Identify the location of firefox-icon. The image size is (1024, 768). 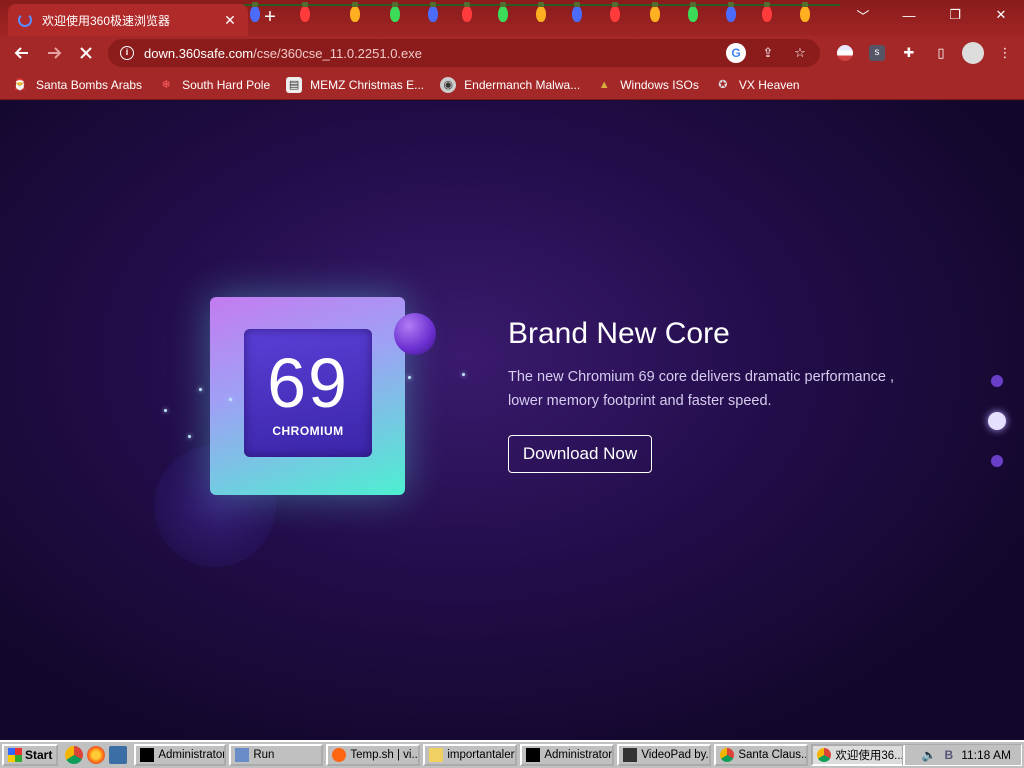
(96, 755).